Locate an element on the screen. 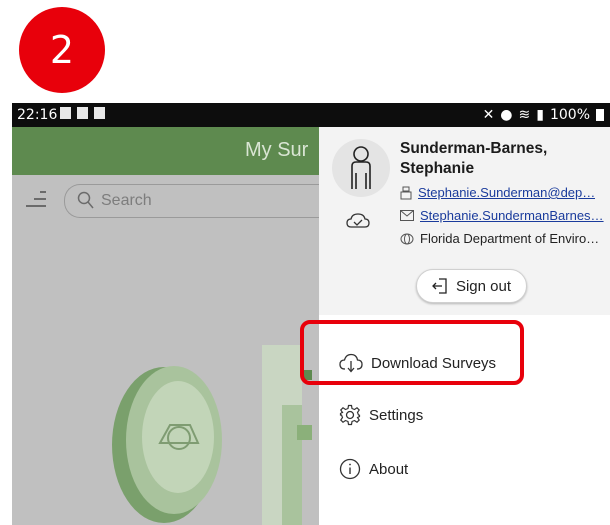  cloud-download-icon is located at coordinates (351, 363).